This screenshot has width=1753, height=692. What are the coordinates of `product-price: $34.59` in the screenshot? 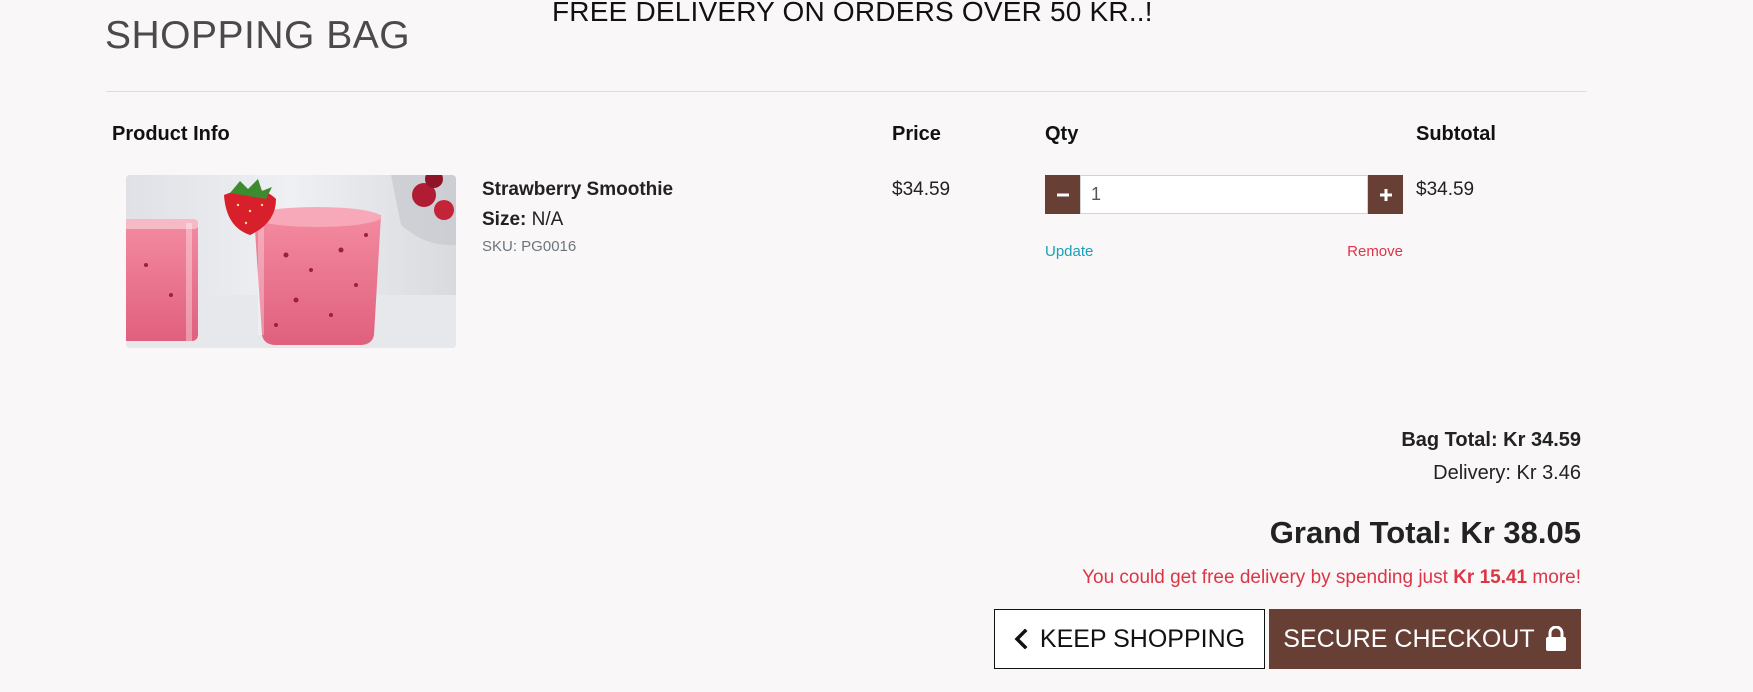 It's located at (921, 189).